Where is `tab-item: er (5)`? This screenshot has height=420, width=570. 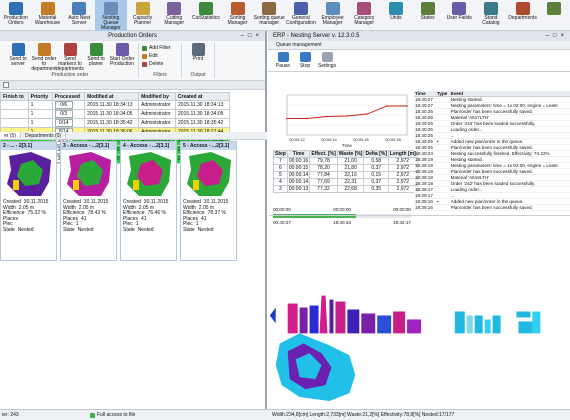
tab-item: er (5) is located at coordinates (10, 135).